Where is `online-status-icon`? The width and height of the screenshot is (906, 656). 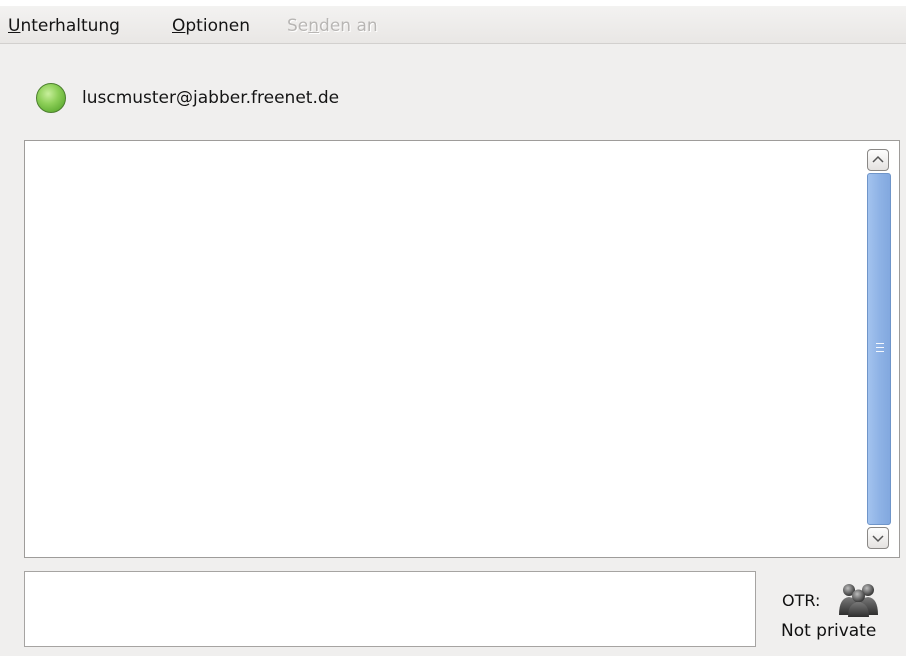
online-status-icon is located at coordinates (51, 98).